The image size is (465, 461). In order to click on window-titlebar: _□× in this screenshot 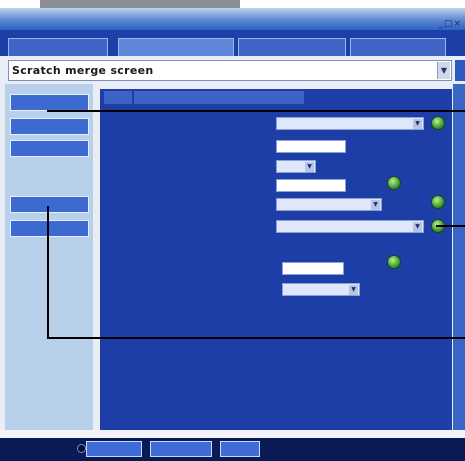, I will do `click(232, 19)`.